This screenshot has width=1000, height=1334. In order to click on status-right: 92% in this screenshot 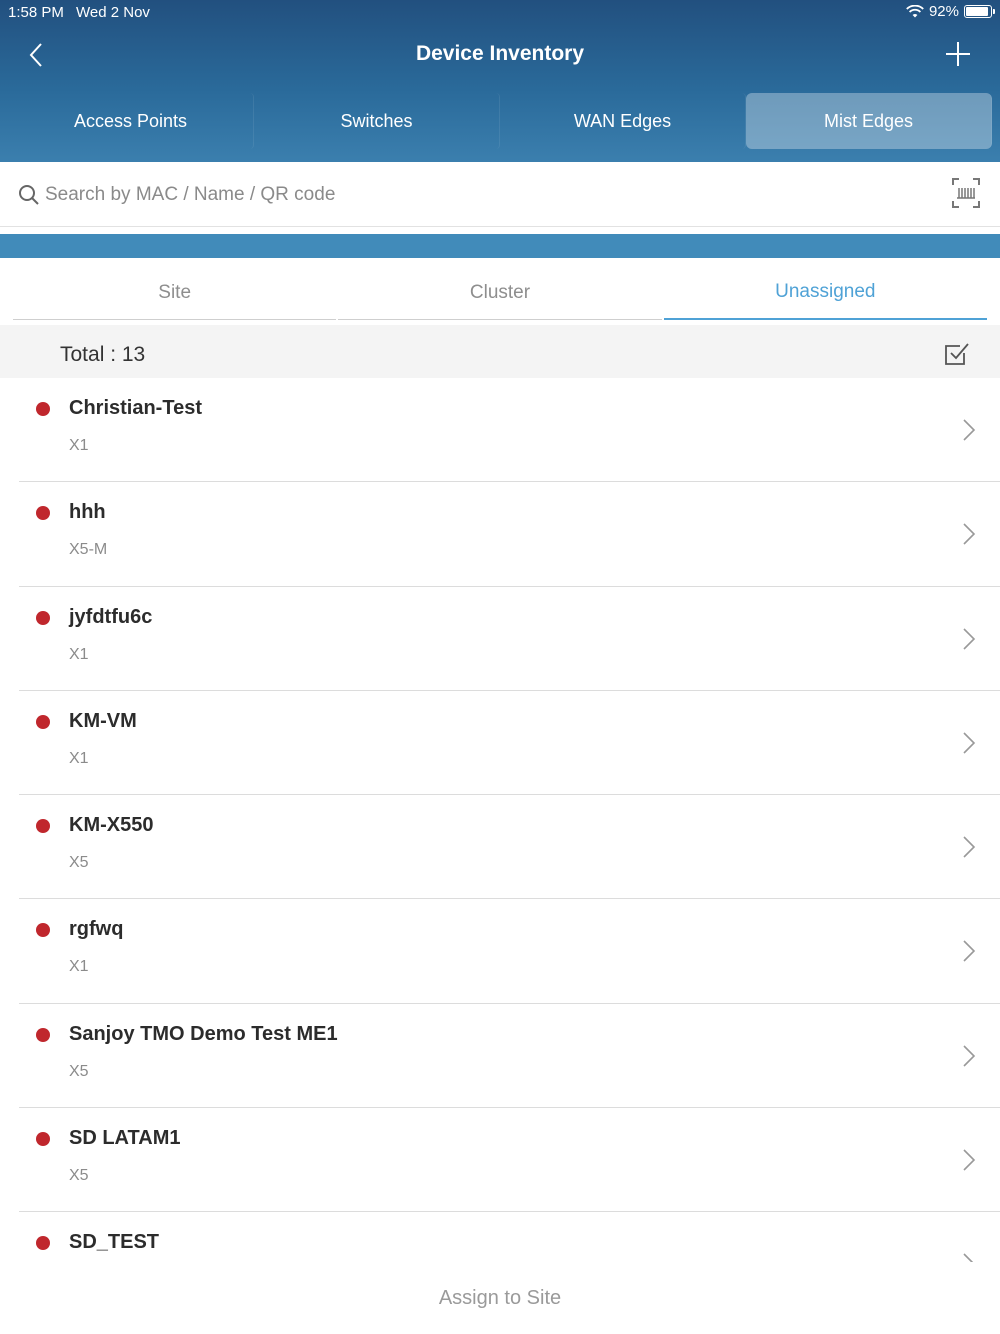, I will do `click(950, 11)`.